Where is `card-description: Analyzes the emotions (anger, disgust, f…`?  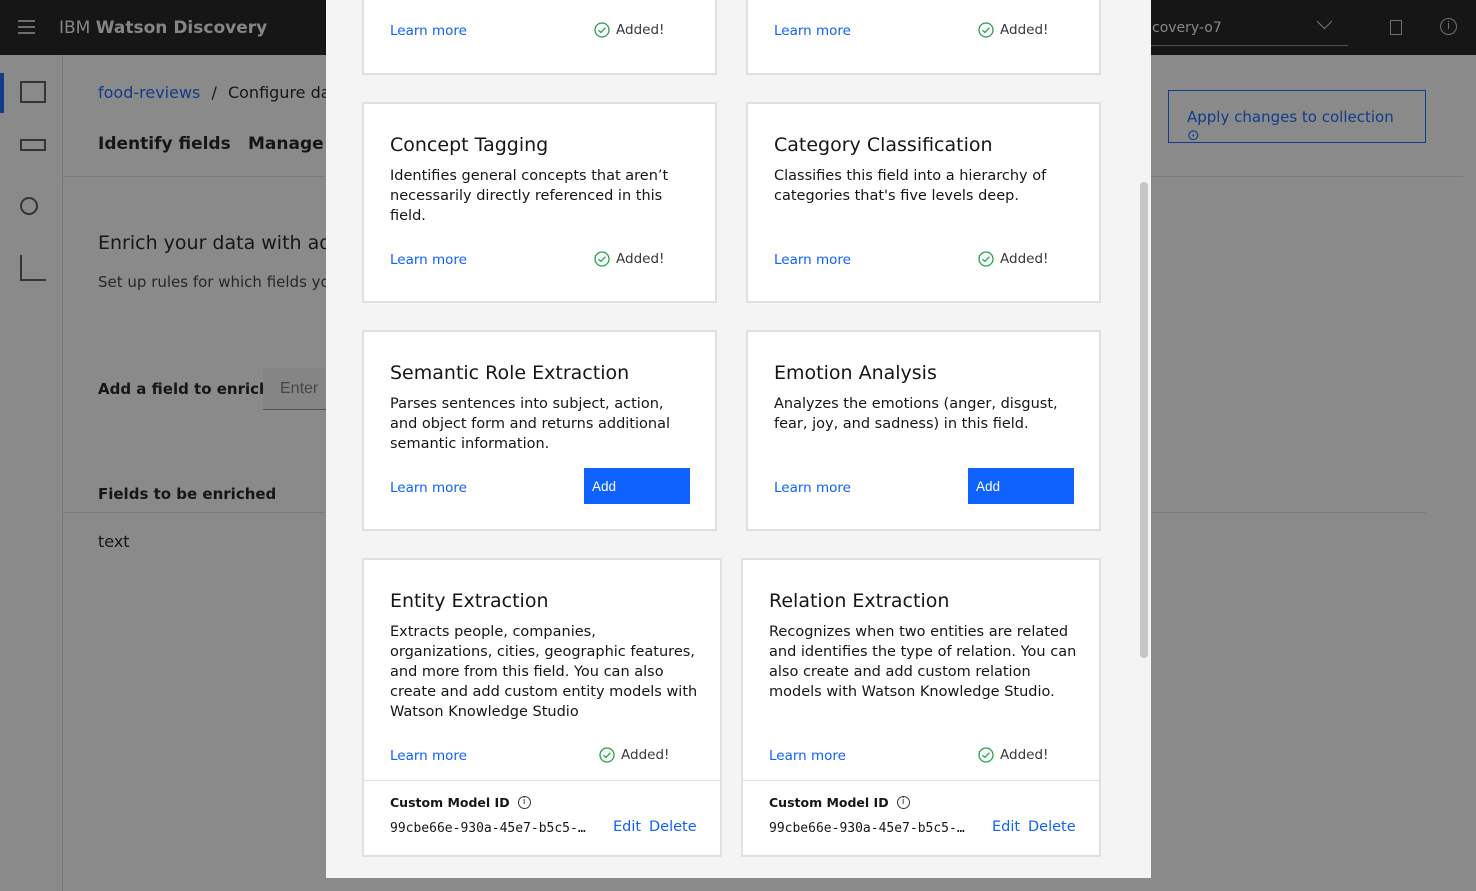
card-description: Analyzes the emotions (anger, disgust, f… is located at coordinates (916, 414).